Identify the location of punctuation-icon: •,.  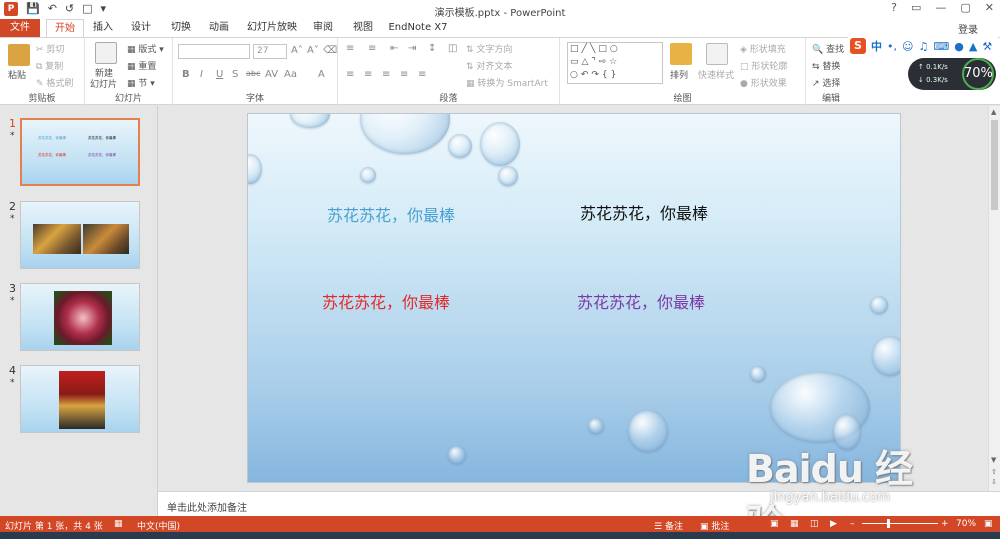
(892, 46).